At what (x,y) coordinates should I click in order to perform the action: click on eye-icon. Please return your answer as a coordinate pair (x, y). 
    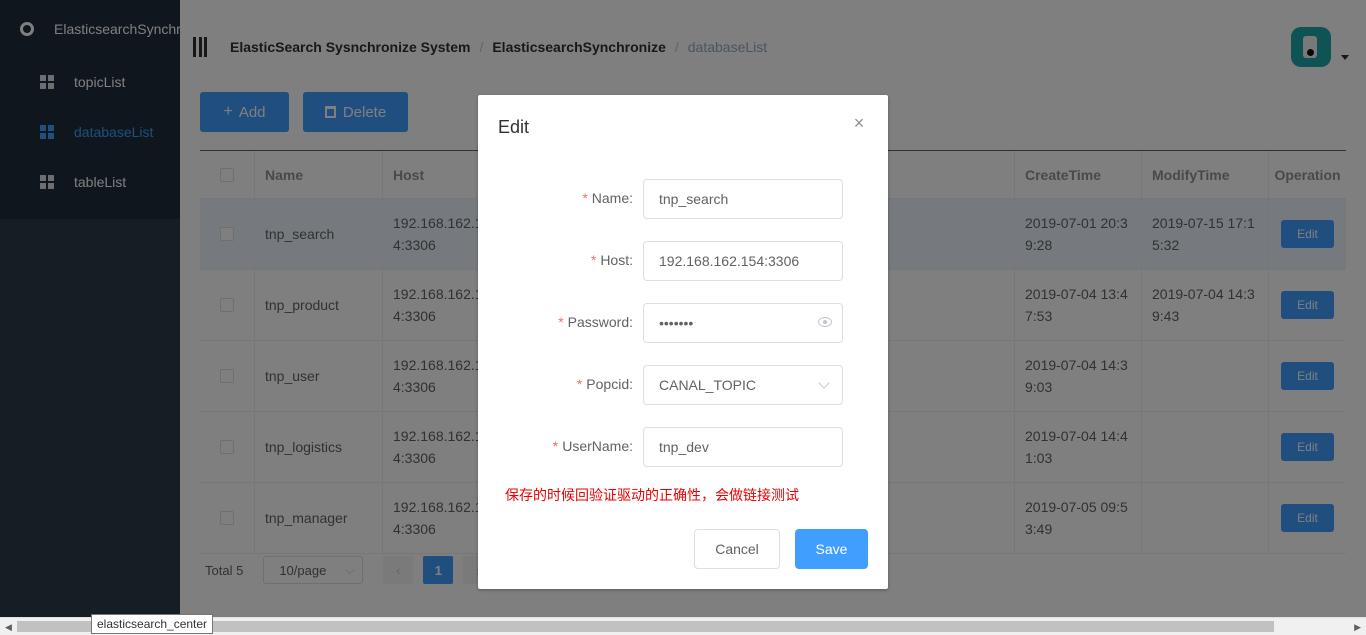
    Looking at the image, I should click on (825, 322).